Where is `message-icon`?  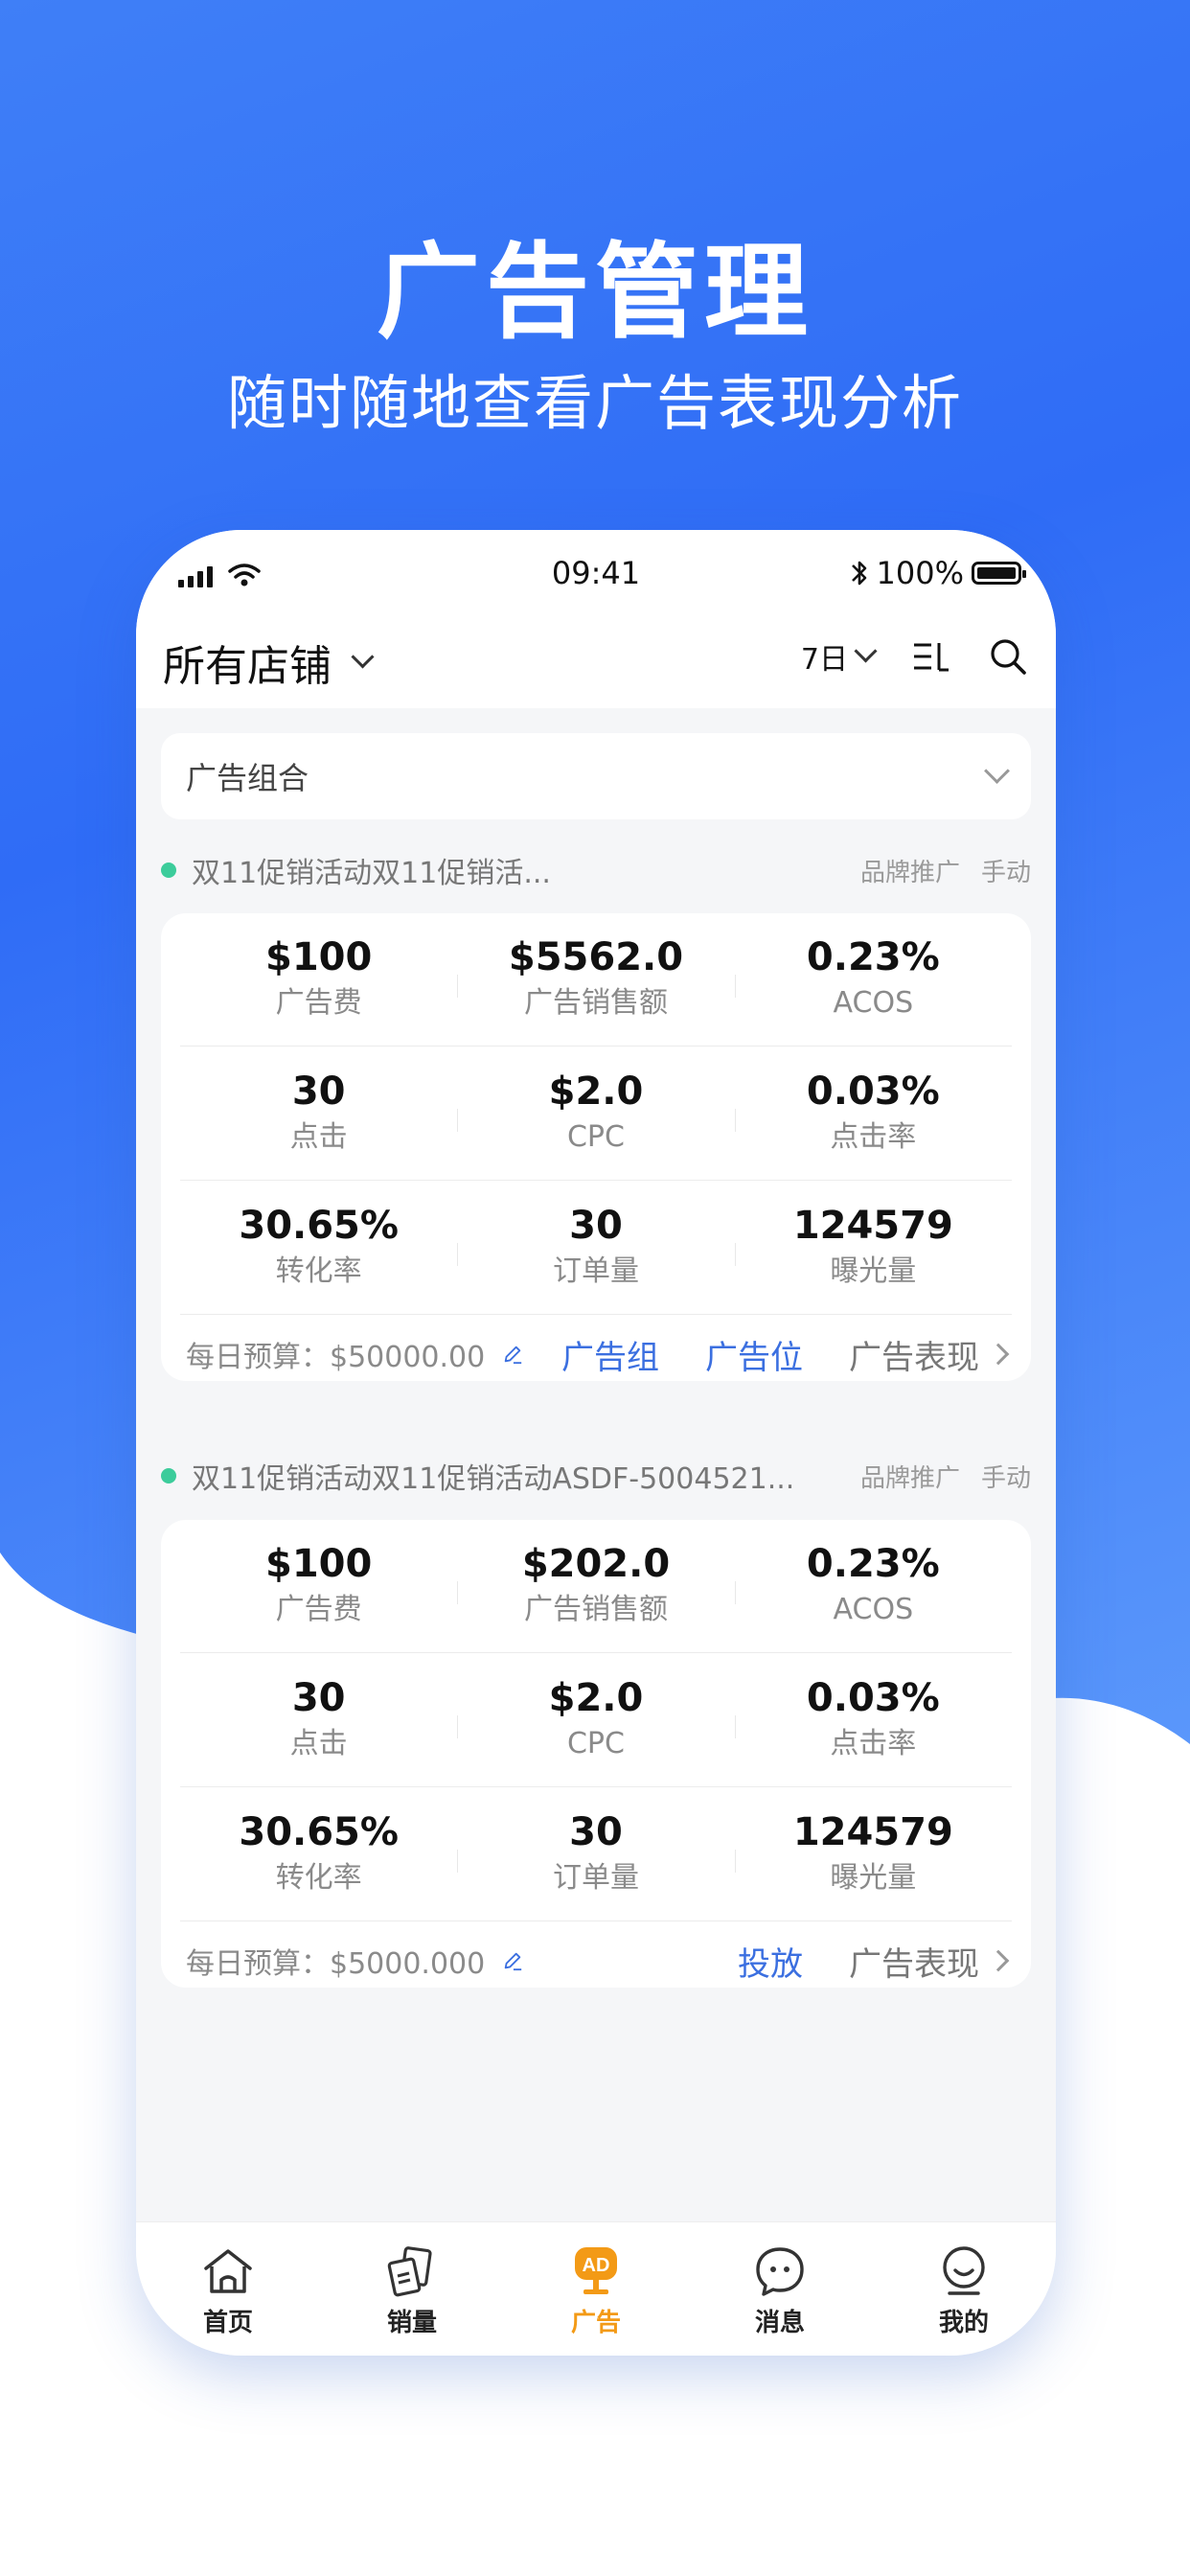
message-icon is located at coordinates (780, 2271).